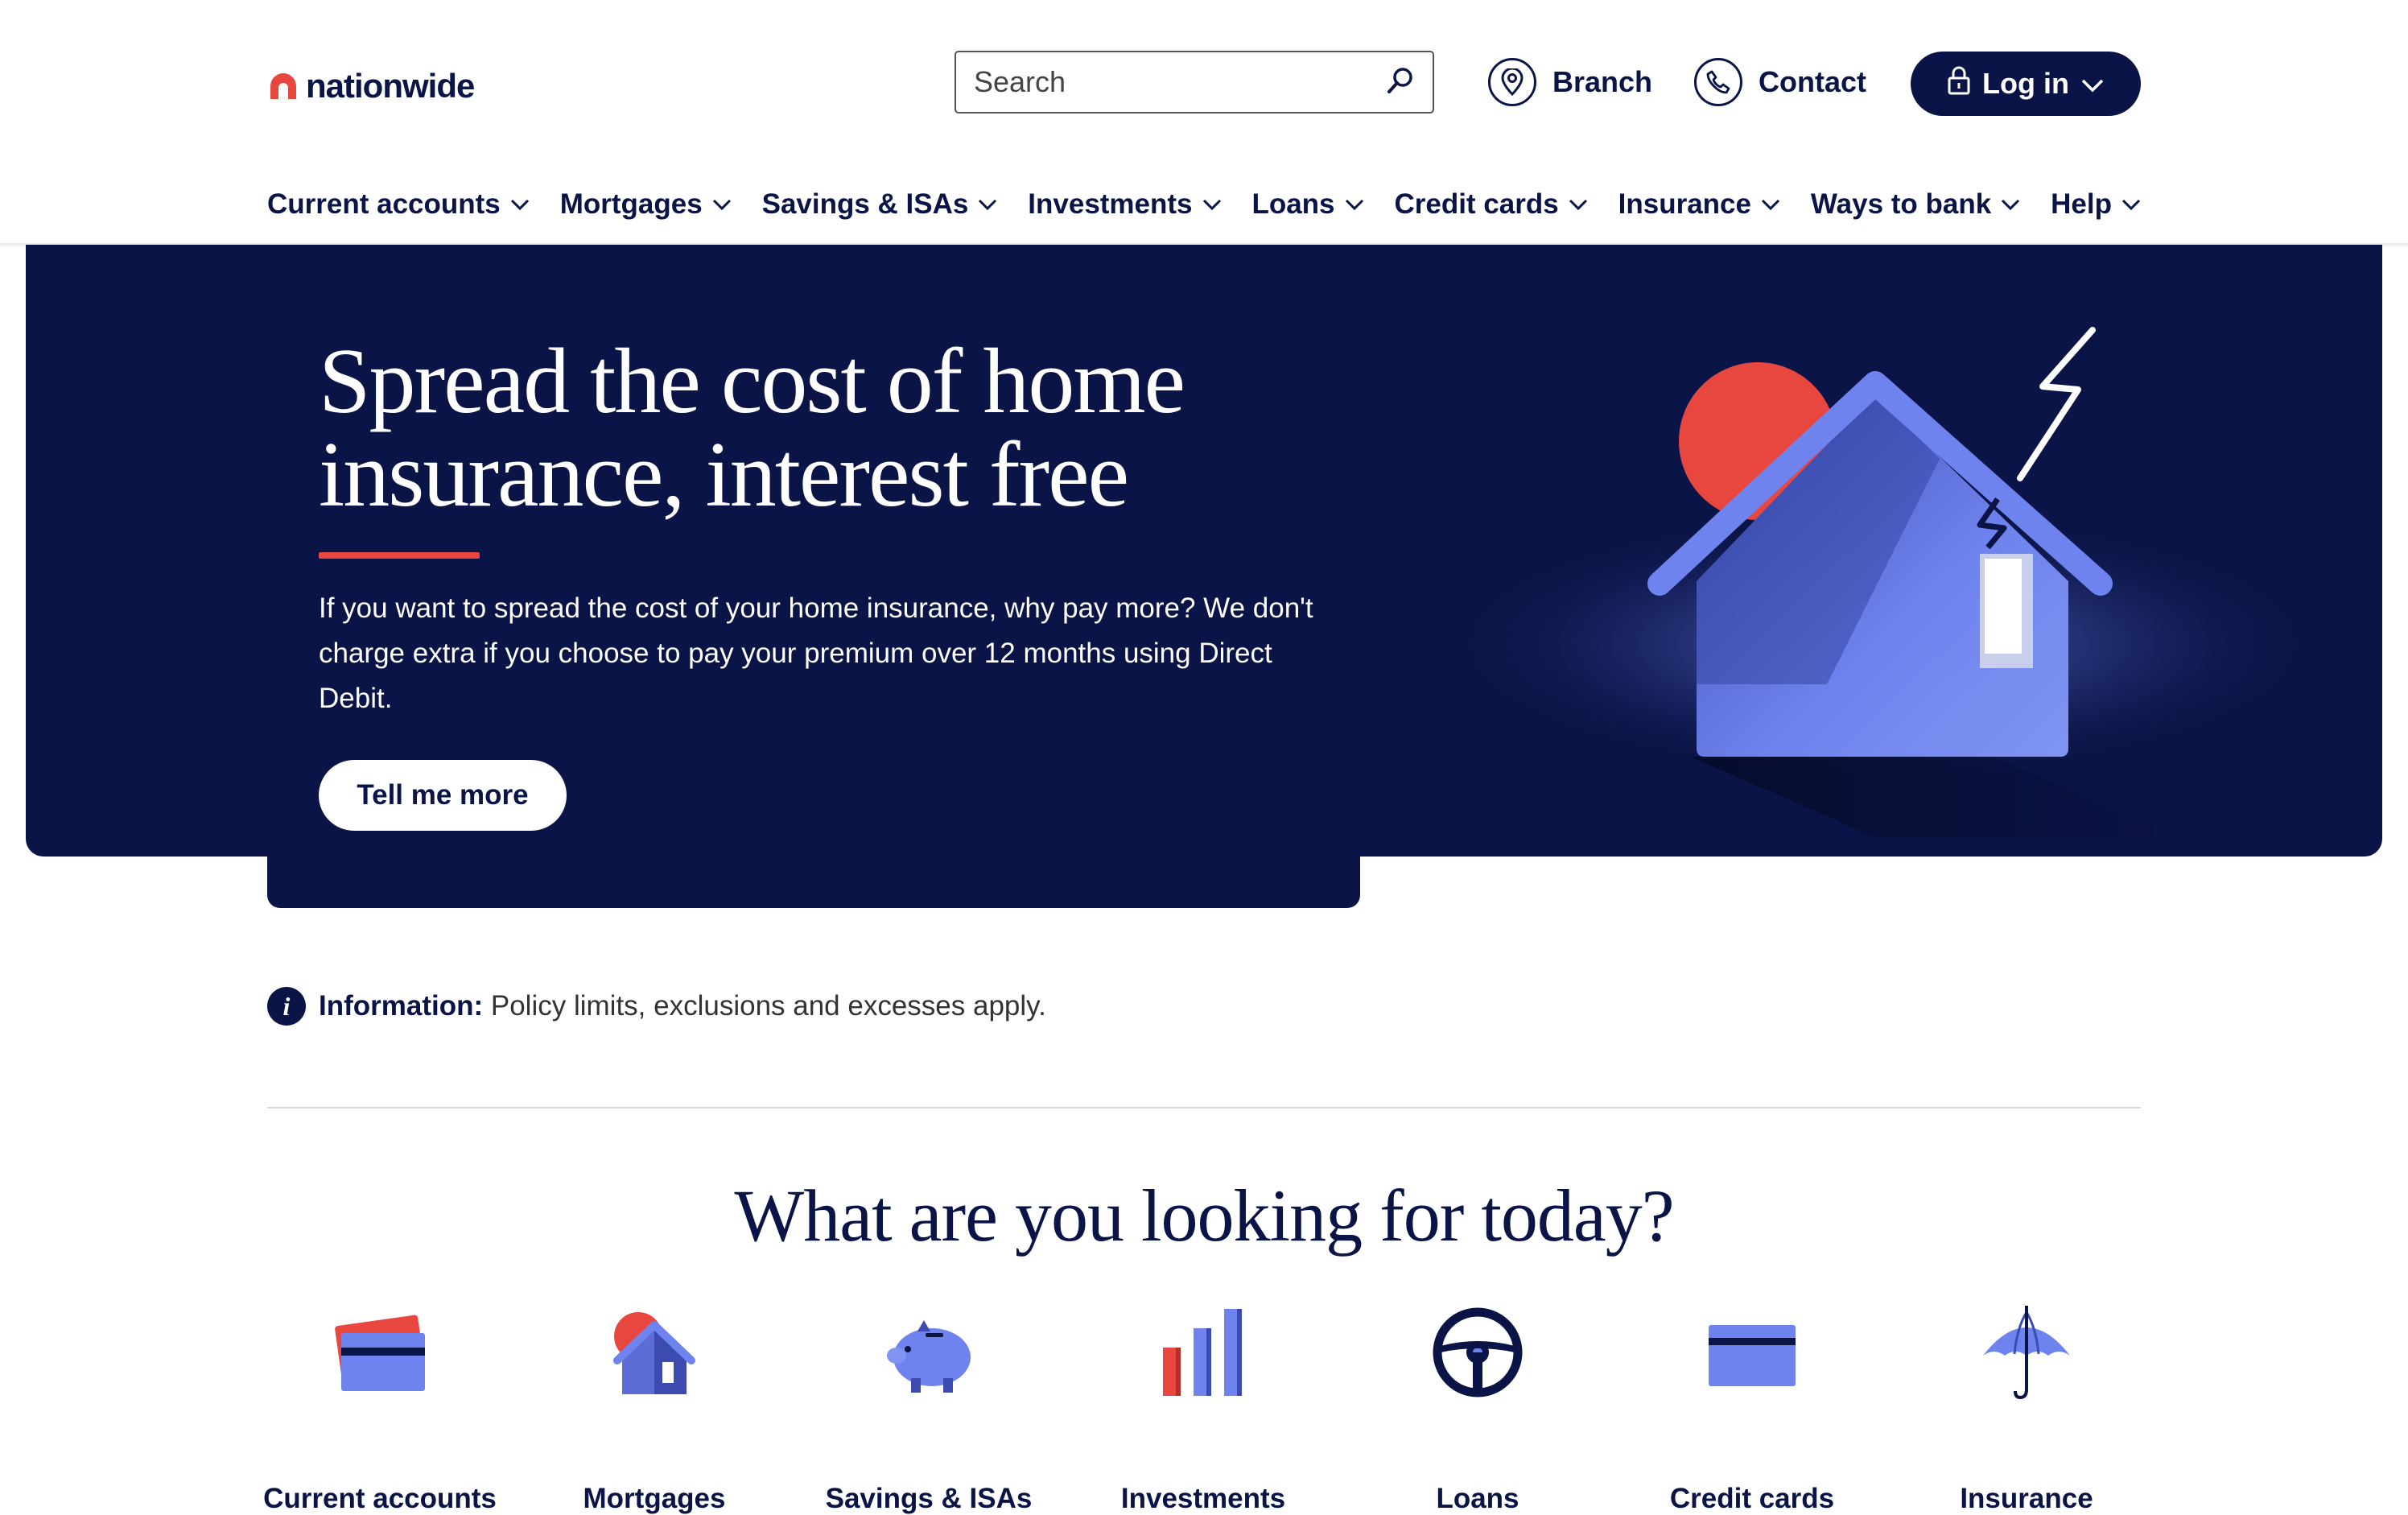  What do you see at coordinates (1203, 1409) in the screenshot?
I see `tile-investments: Investments` at bounding box center [1203, 1409].